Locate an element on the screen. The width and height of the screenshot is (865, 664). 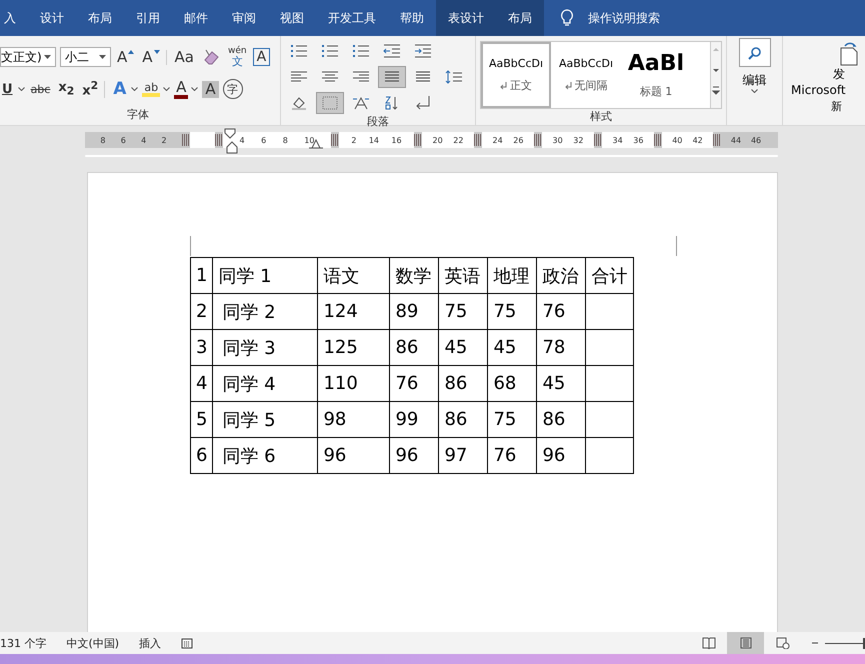
text-effects-button: A is located at coordinates (116, 89).